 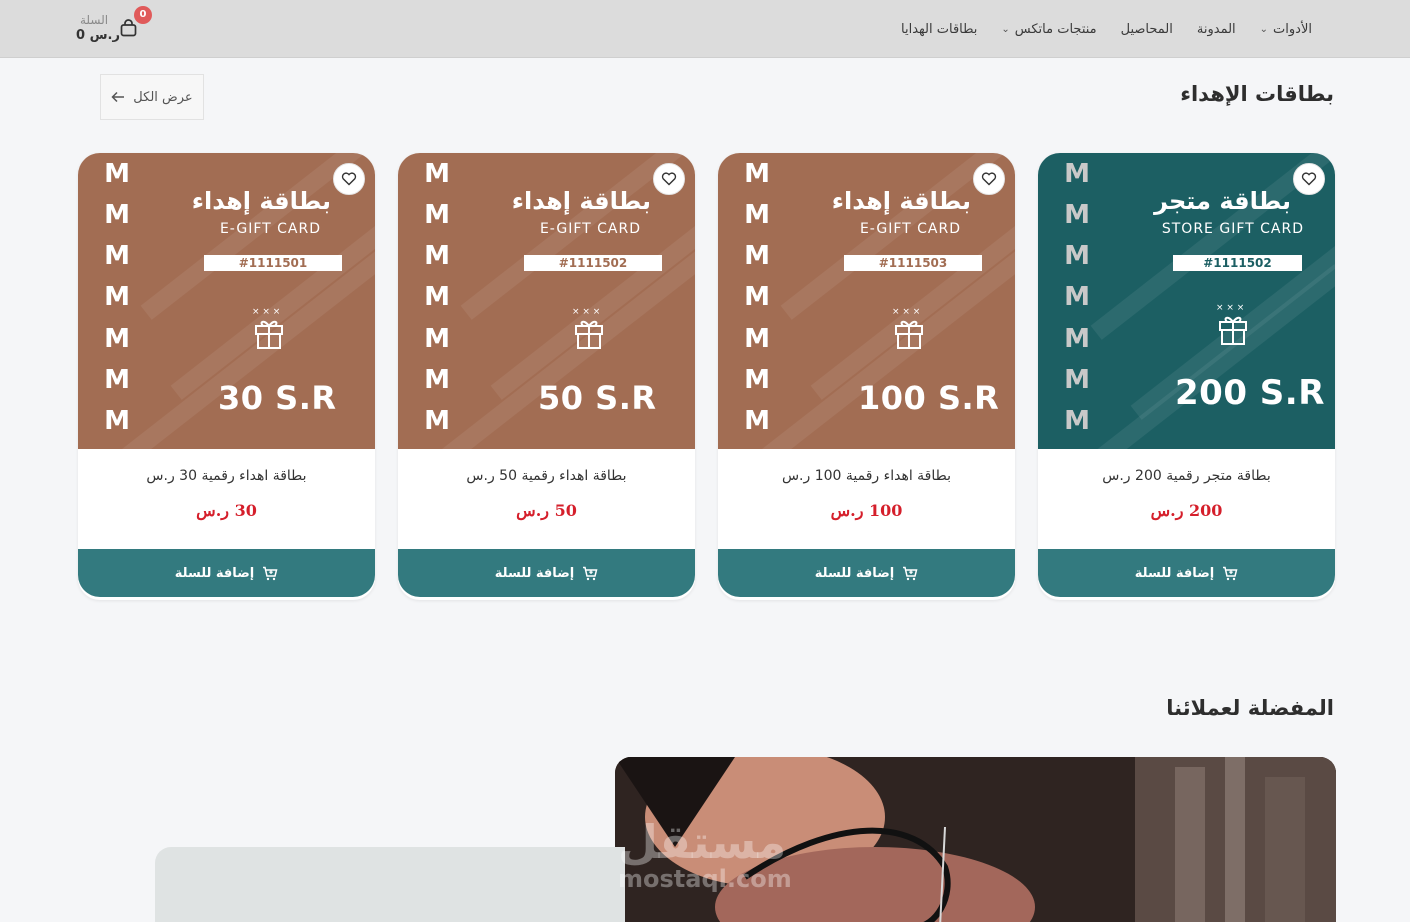 I want to click on product-price: 200 ر.س, so click(x=1186, y=510).